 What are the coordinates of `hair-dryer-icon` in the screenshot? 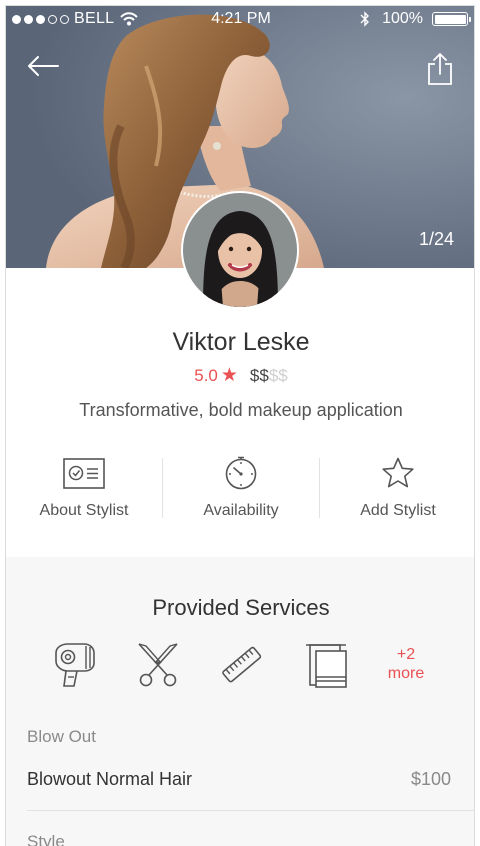 It's located at (74, 665).